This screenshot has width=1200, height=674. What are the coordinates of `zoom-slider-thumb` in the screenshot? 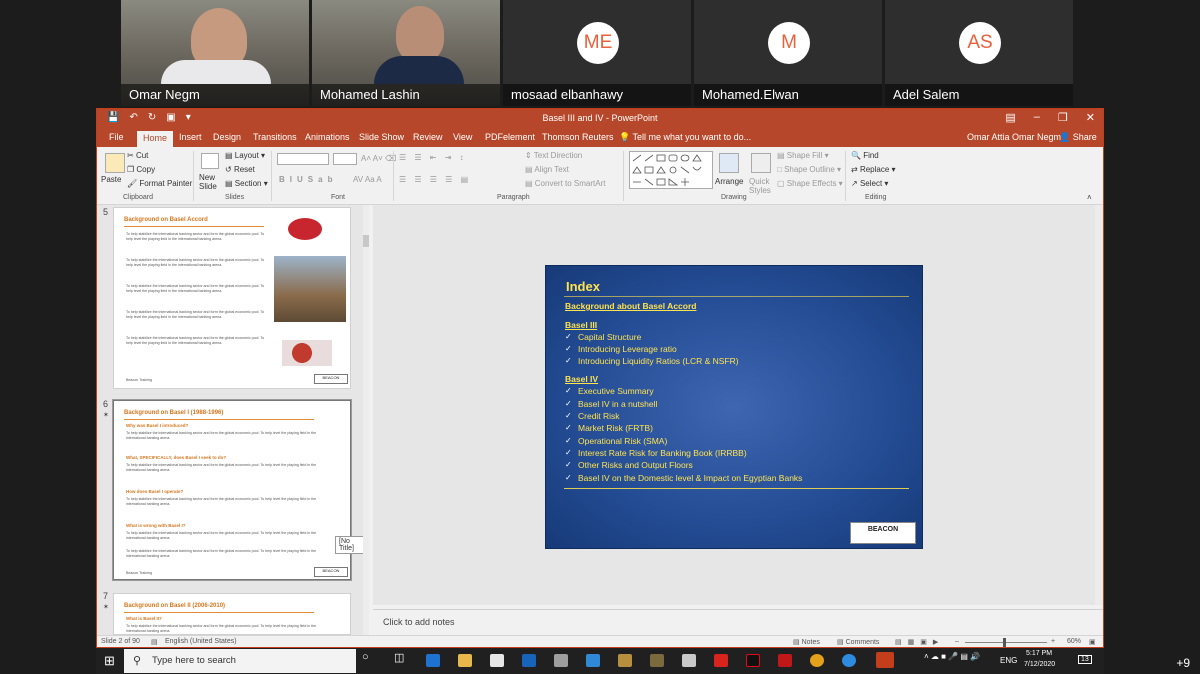 It's located at (1004, 642).